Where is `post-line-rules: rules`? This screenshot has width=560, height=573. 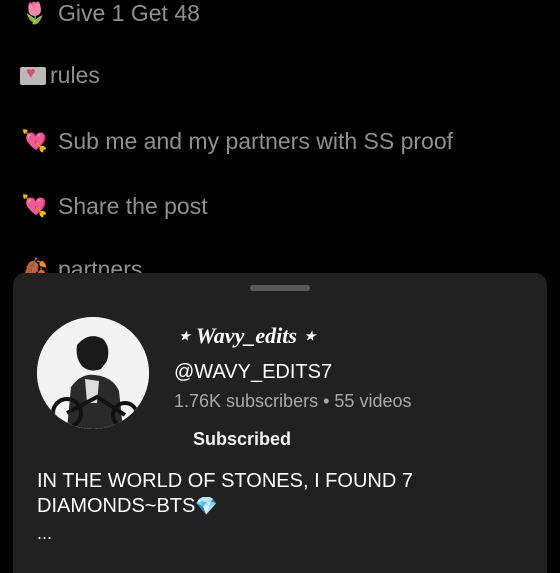 post-line-rules: rules is located at coordinates (60, 75).